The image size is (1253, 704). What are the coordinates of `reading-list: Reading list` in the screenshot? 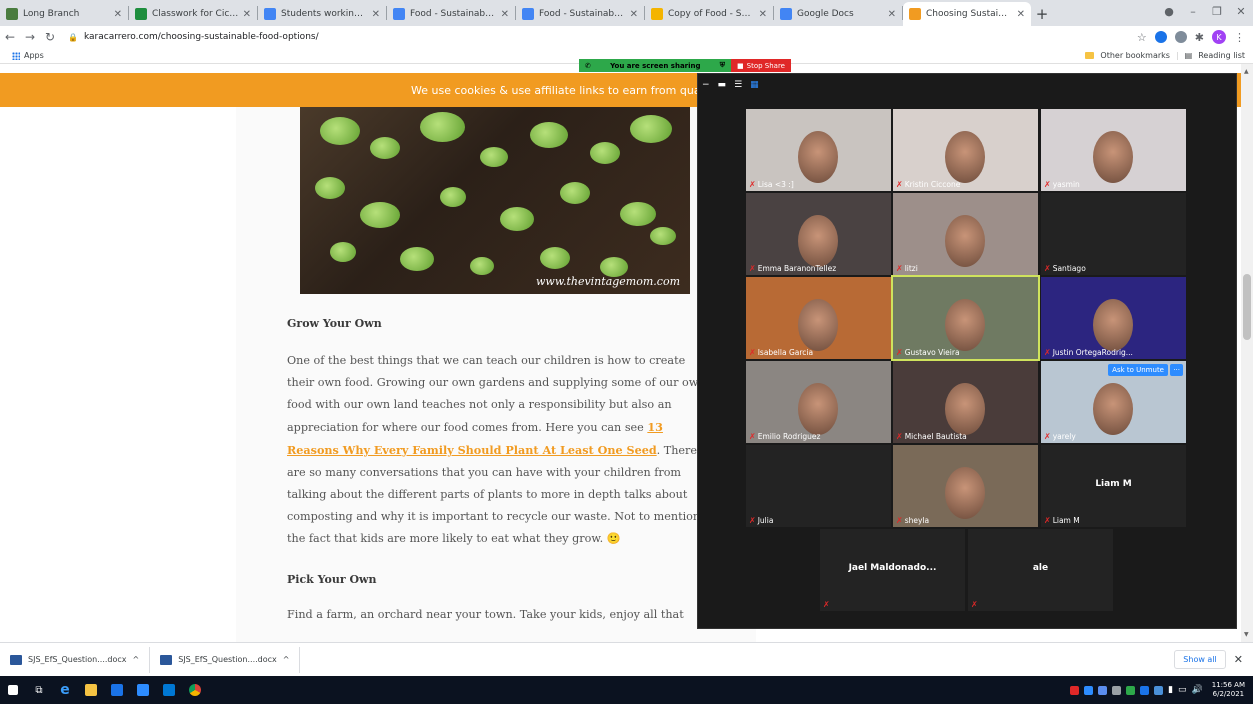 It's located at (1221, 55).